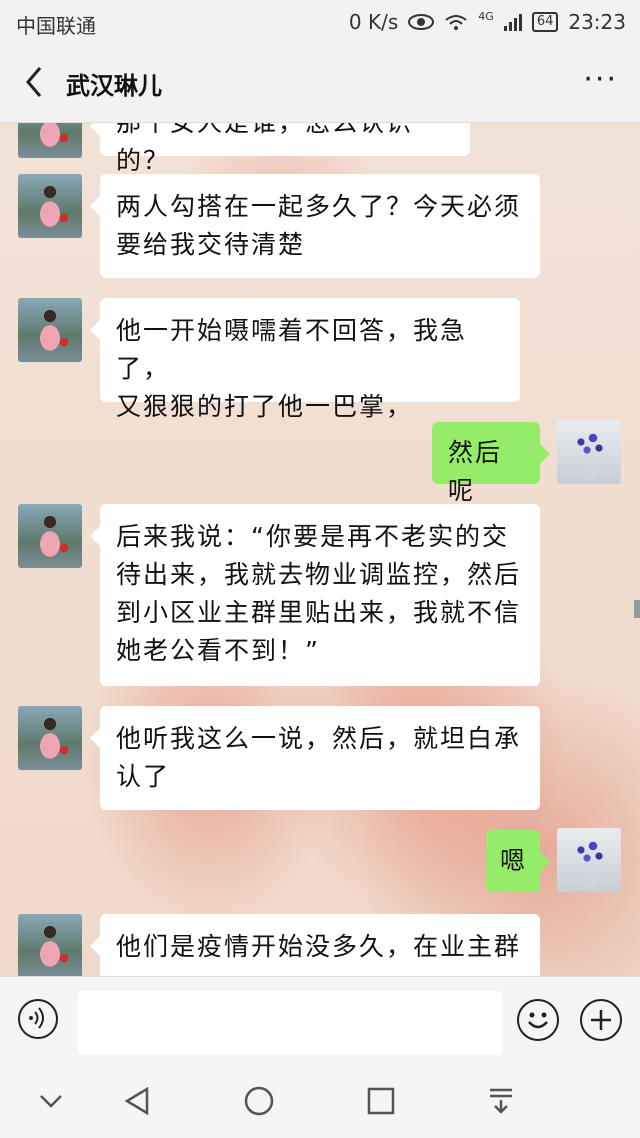 The height and width of the screenshot is (1138, 640). I want to click on recents-square-icon, so click(381, 1101).